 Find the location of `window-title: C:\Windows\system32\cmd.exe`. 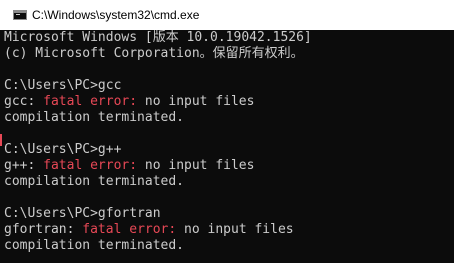

window-title: C:\Windows\system32\cmd.exe is located at coordinates (116, 15).